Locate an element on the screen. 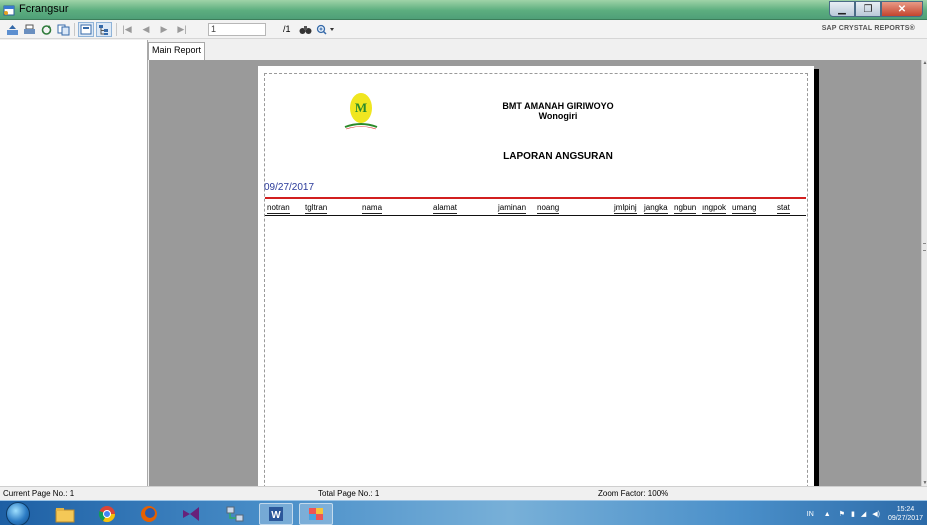  next-page-icon: ▶ is located at coordinates (164, 29).